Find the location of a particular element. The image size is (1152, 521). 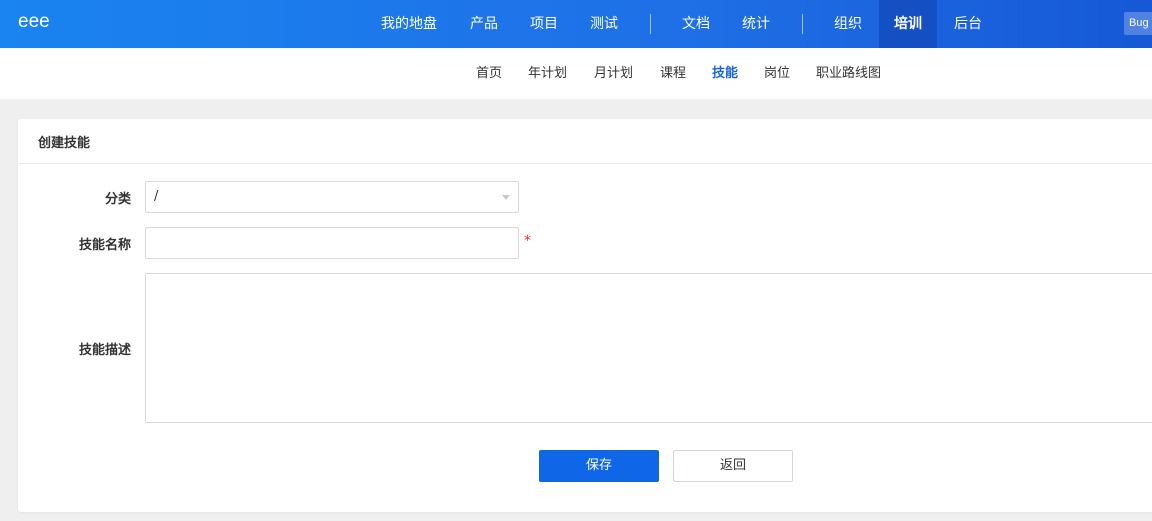

category-selected-value: / is located at coordinates (156, 196).